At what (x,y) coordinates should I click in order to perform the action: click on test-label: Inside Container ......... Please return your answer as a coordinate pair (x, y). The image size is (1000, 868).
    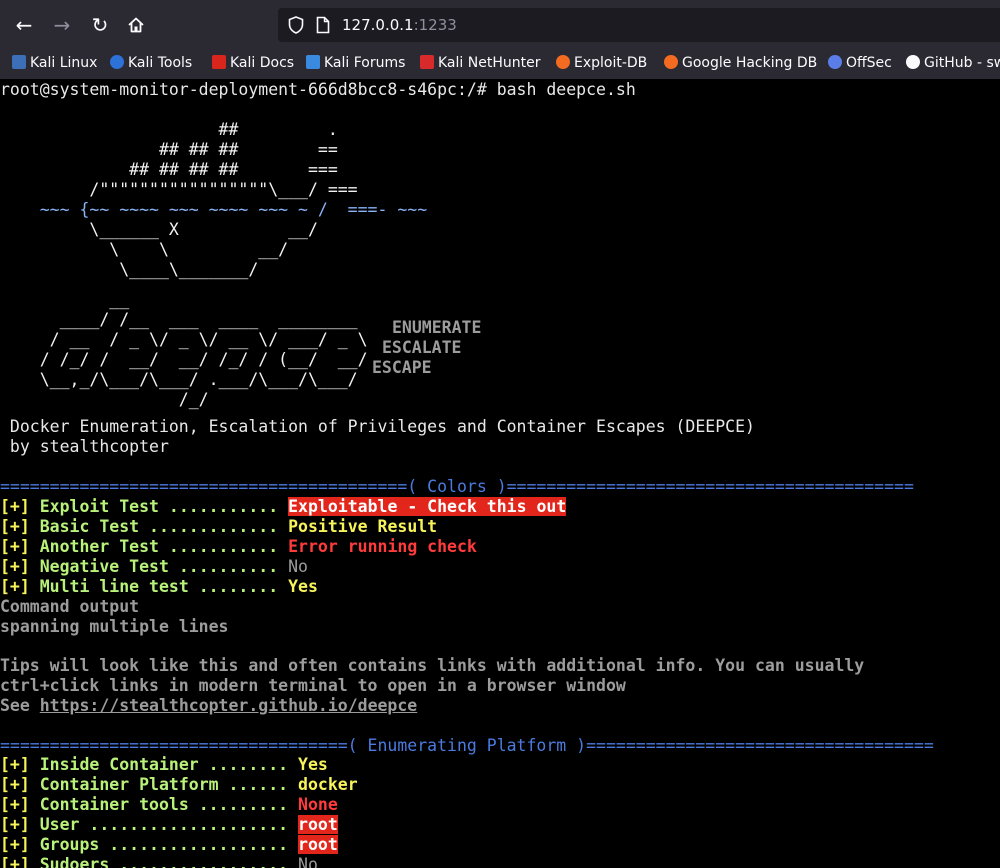
    Looking at the image, I should click on (169, 764).